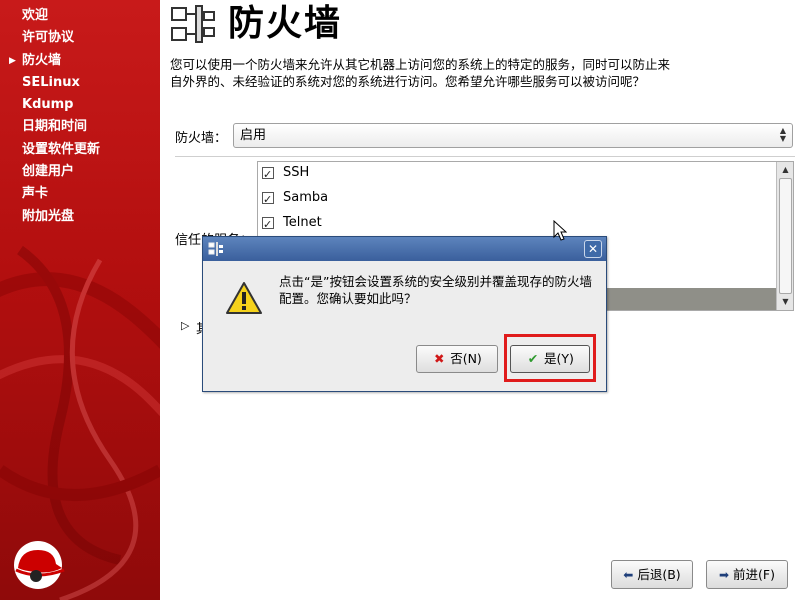  I want to click on page-title: 防火墙, so click(285, 23).